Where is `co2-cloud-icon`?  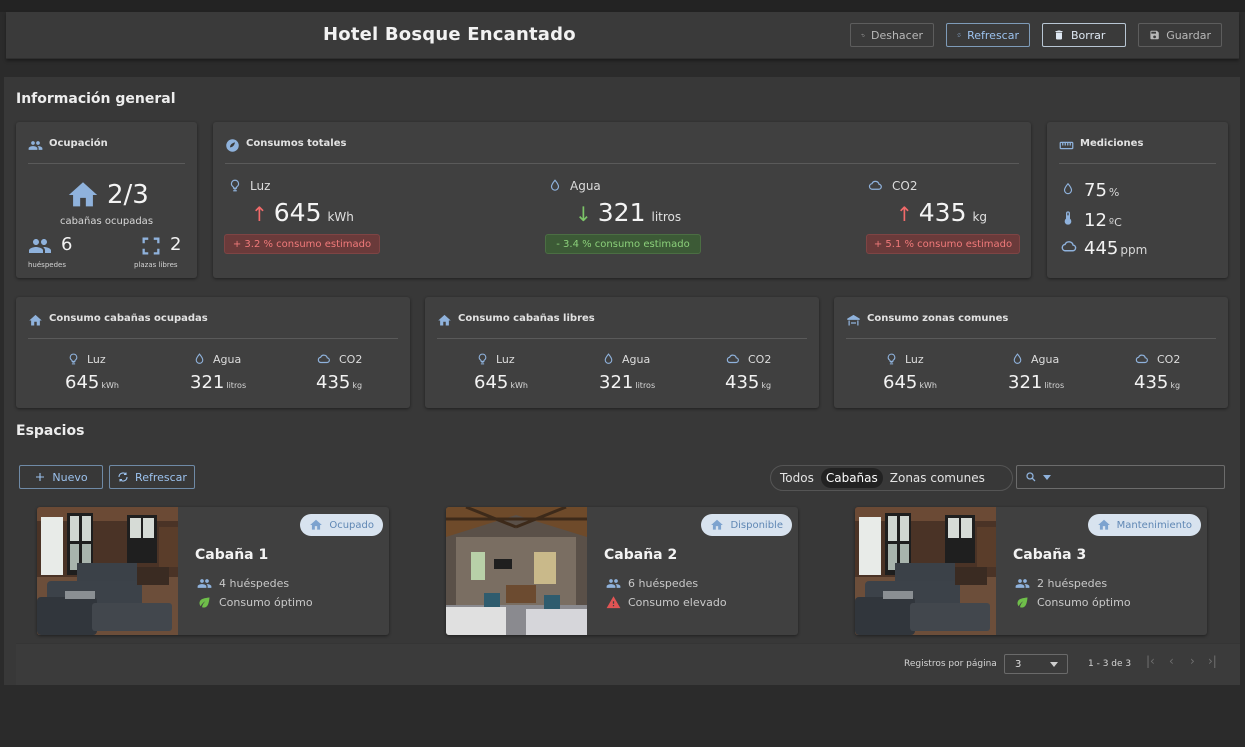 co2-cloud-icon is located at coordinates (1068, 246).